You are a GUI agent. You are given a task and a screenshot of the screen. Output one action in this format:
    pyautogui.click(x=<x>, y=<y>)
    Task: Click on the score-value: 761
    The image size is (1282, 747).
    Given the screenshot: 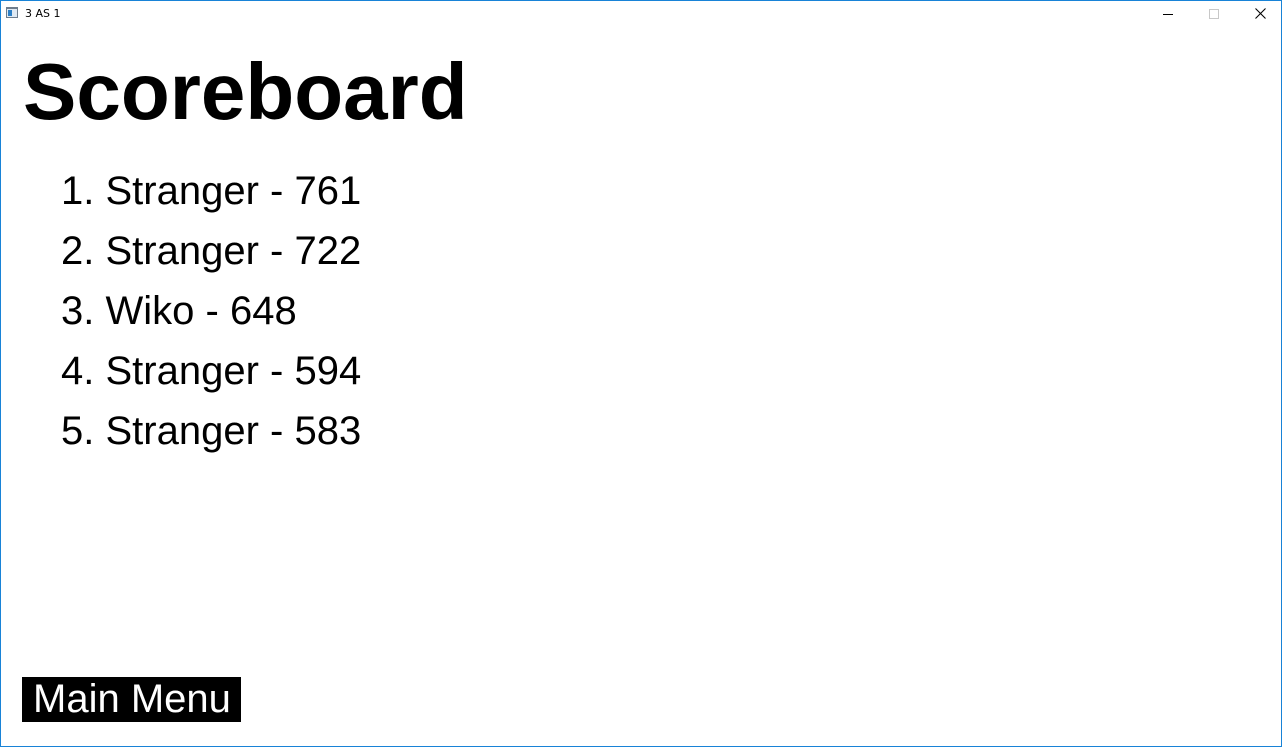 What is the action you would take?
    pyautogui.click(x=328, y=191)
    